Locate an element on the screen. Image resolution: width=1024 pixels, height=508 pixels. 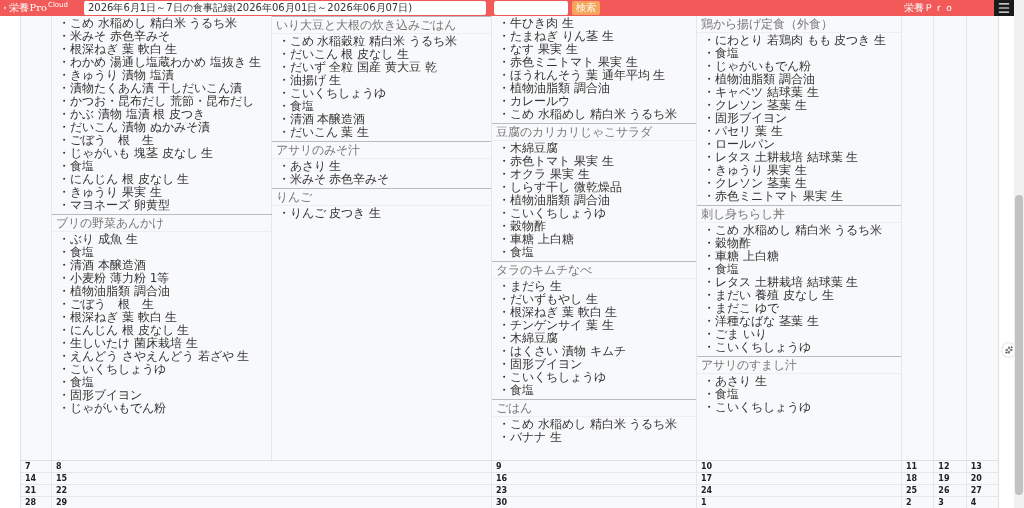
scrollbar-thumb is located at coordinates (1019, 345).